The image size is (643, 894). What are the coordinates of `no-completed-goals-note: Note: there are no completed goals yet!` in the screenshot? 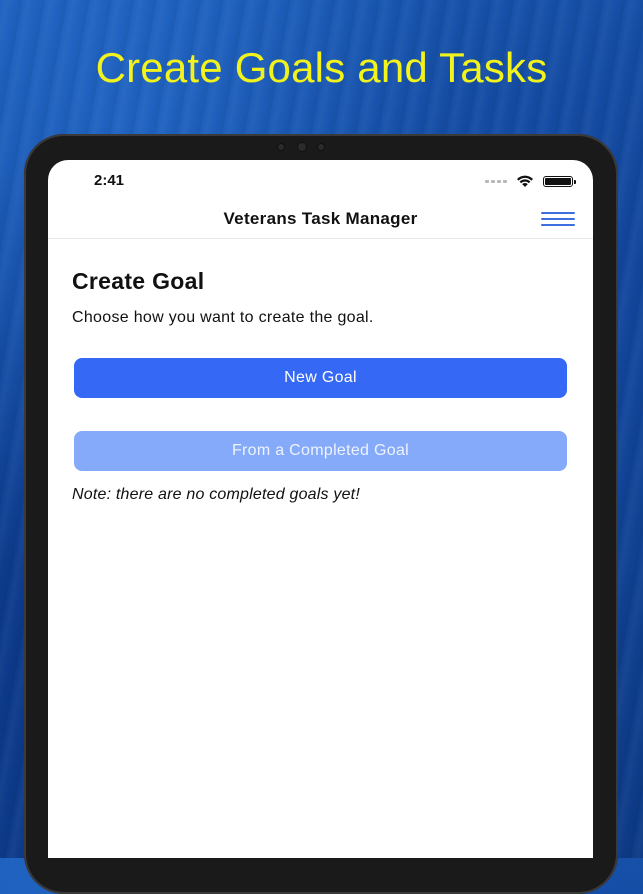 It's located at (216, 494).